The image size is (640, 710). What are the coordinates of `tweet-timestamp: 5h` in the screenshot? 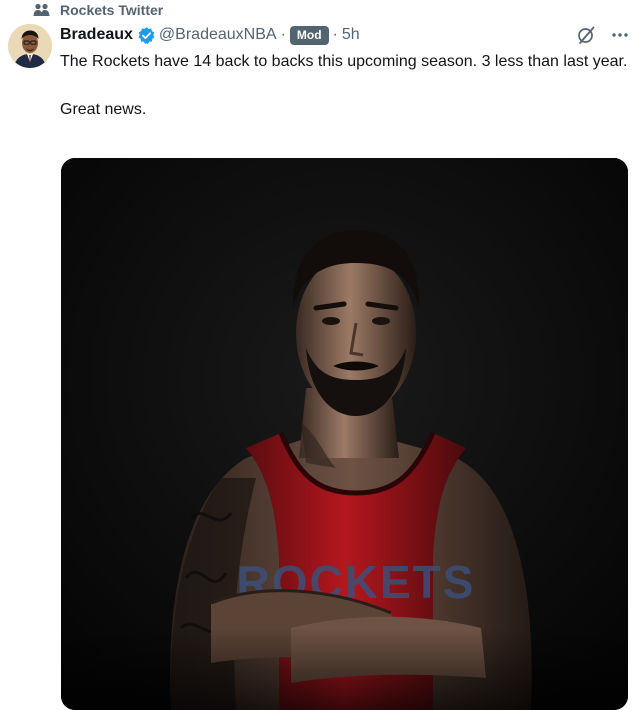 It's located at (351, 35).